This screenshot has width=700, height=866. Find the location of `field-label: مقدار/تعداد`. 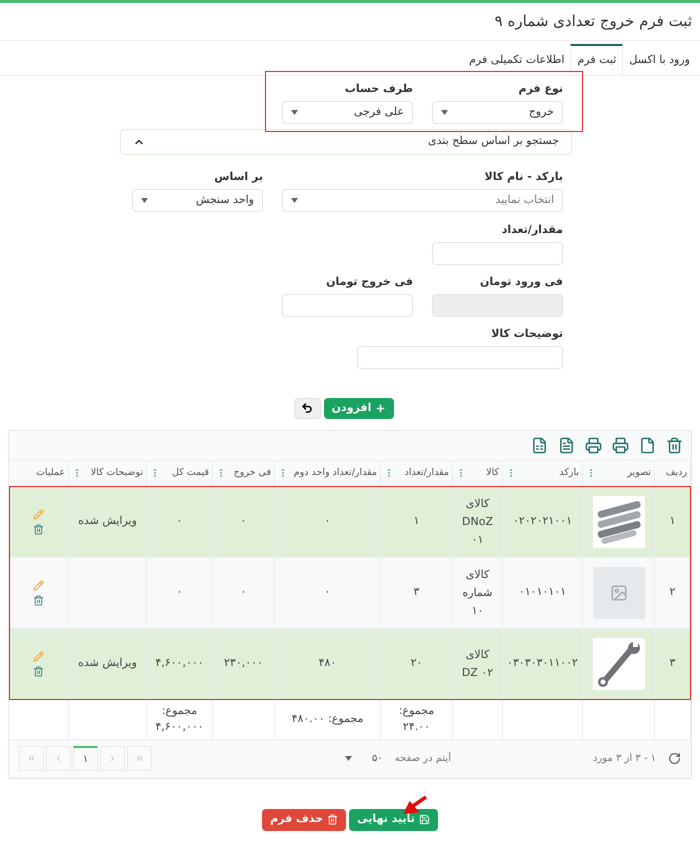

field-label: مقدار/تعداد is located at coordinates (531, 230).